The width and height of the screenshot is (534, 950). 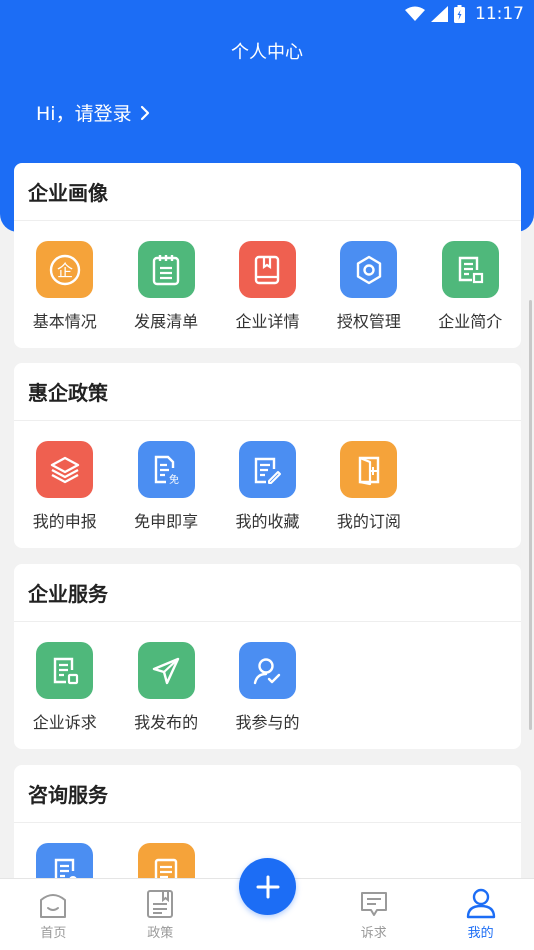 I want to click on login-text: Hi，请登录, so click(x=84, y=114).